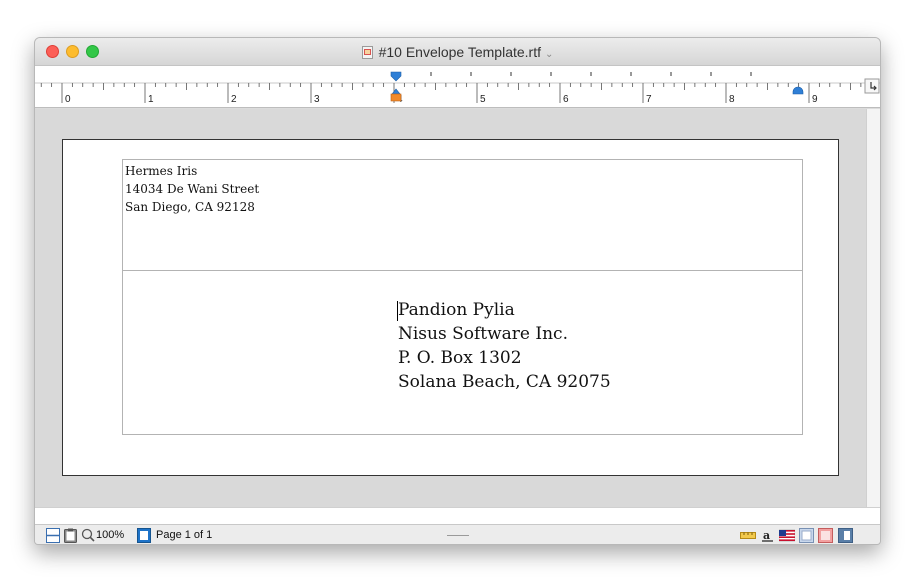 Image resolution: width=914 pixels, height=580 pixels. I want to click on ruler-number: 2, so click(234, 99).